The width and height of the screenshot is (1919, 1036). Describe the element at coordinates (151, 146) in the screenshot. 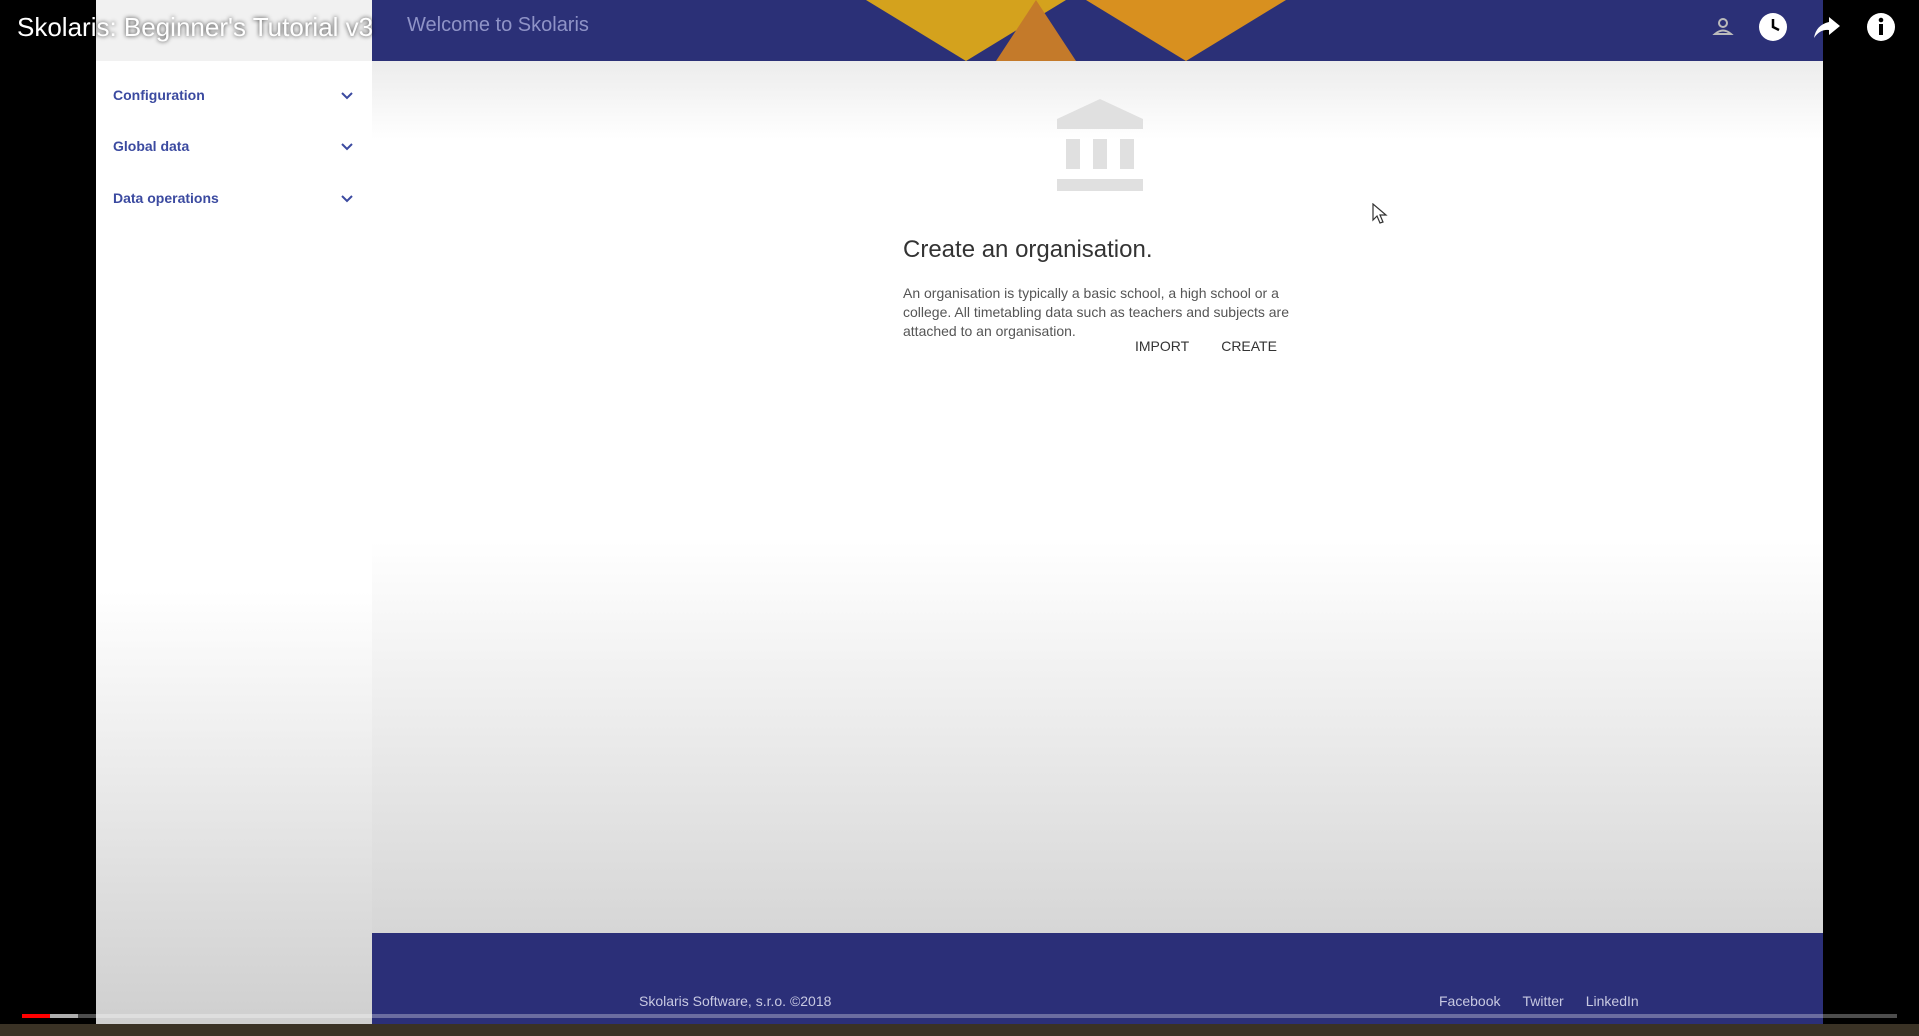

I see `sidebar-item-label: Global data` at that location.